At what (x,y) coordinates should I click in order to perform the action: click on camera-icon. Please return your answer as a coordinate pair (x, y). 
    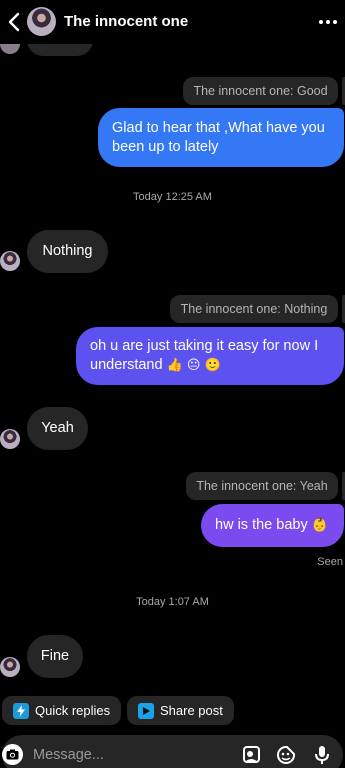
    Looking at the image, I should click on (12, 754).